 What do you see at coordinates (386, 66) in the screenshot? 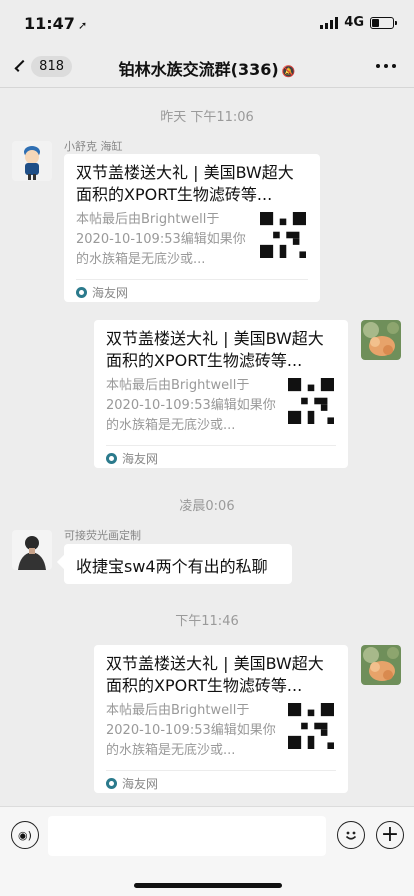
I see `more-options-button` at bounding box center [386, 66].